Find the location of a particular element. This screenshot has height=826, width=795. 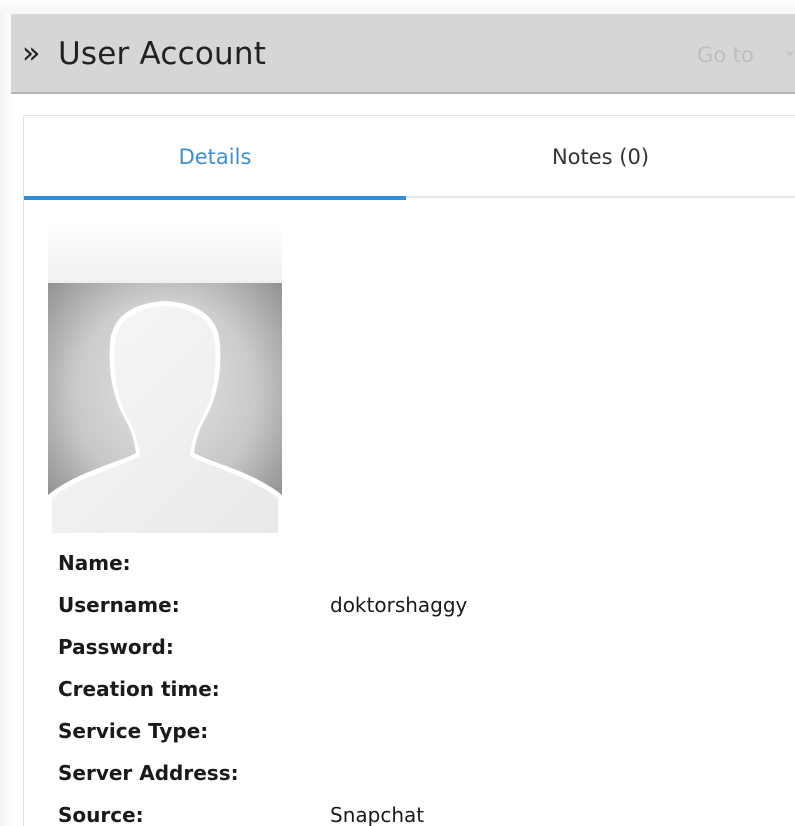

detail-label: Username: is located at coordinates (119, 605).